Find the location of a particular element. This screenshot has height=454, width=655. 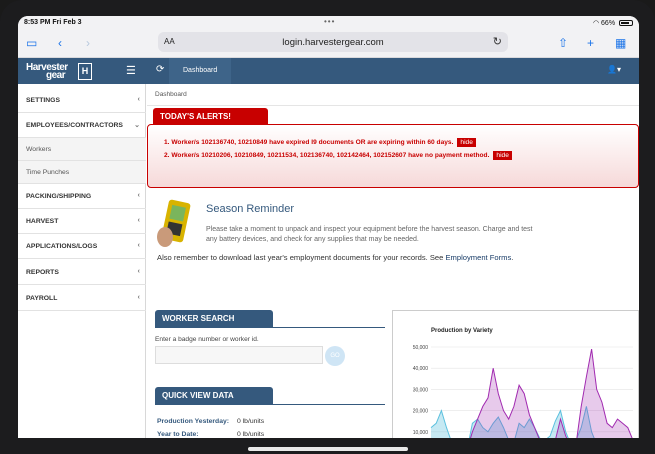

sidebar-subitem-workers: Workers is located at coordinates (82, 149).